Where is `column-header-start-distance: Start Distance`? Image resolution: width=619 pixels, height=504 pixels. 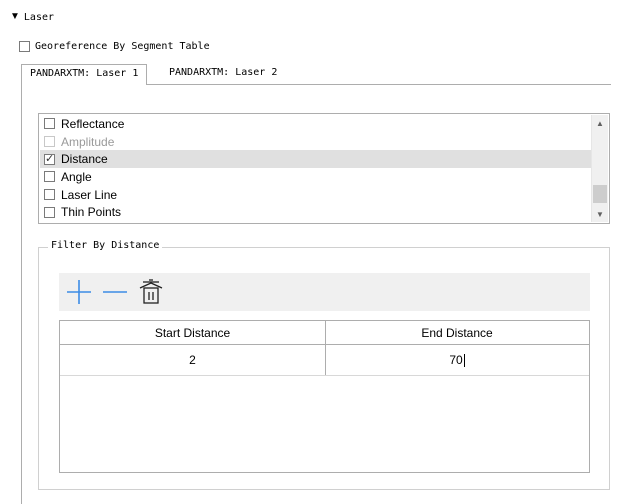 column-header-start-distance: Start Distance is located at coordinates (192, 333).